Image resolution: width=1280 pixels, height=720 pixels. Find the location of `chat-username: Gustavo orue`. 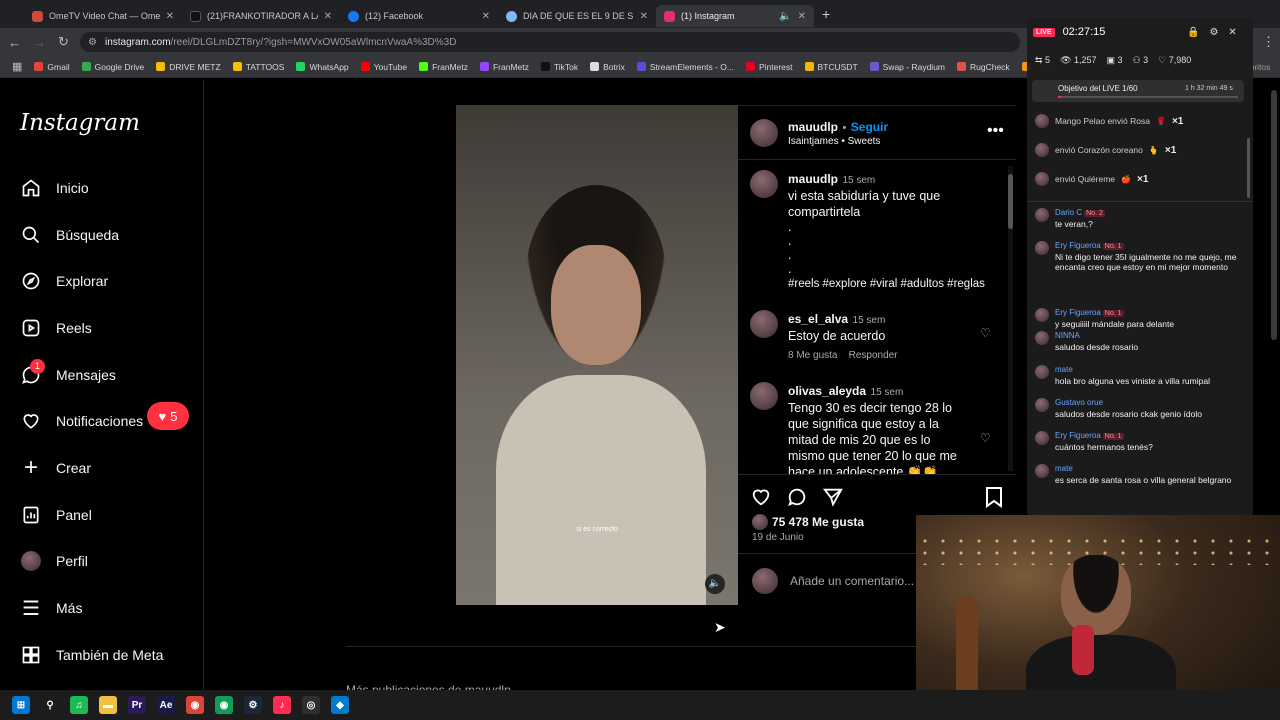

chat-username: Gustavo orue is located at coordinates (1079, 402).